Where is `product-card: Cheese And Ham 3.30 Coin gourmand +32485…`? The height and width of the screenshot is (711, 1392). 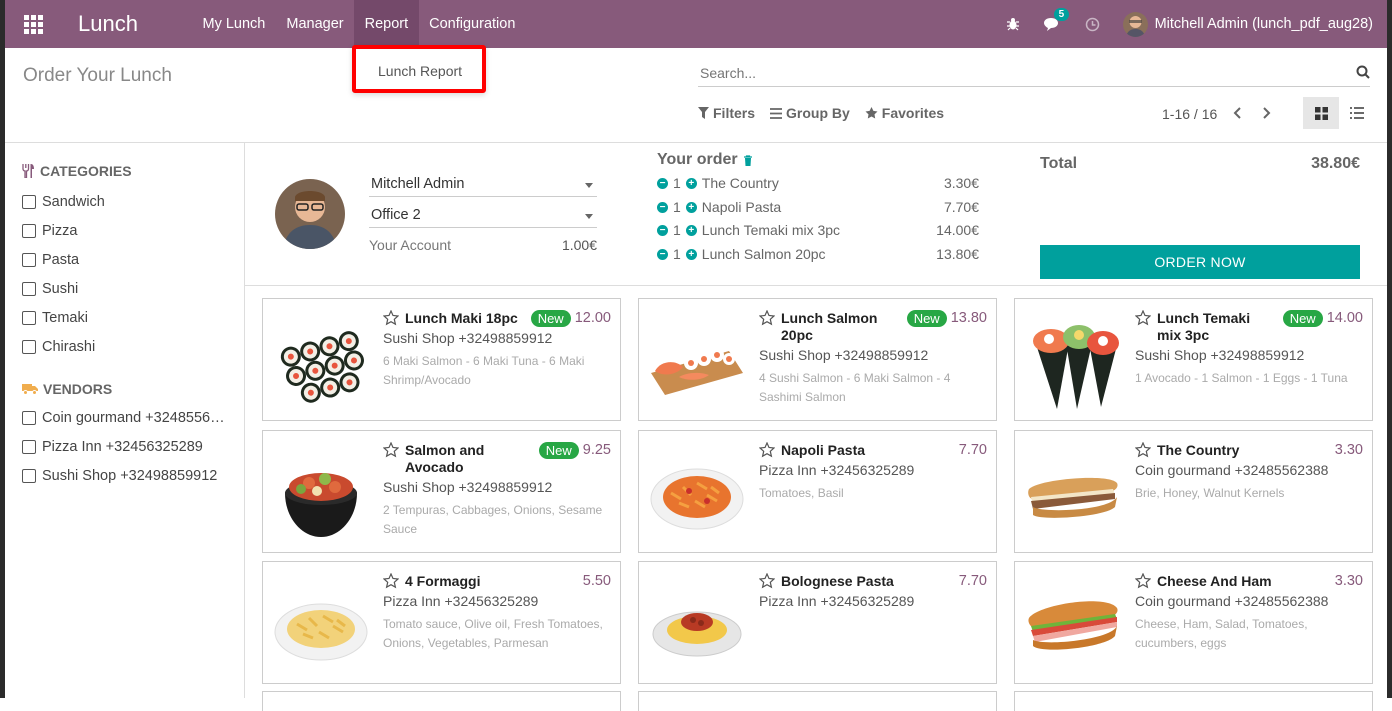
product-card: Cheese And Ham 3.30 Coin gourmand +32485… is located at coordinates (1193, 622).